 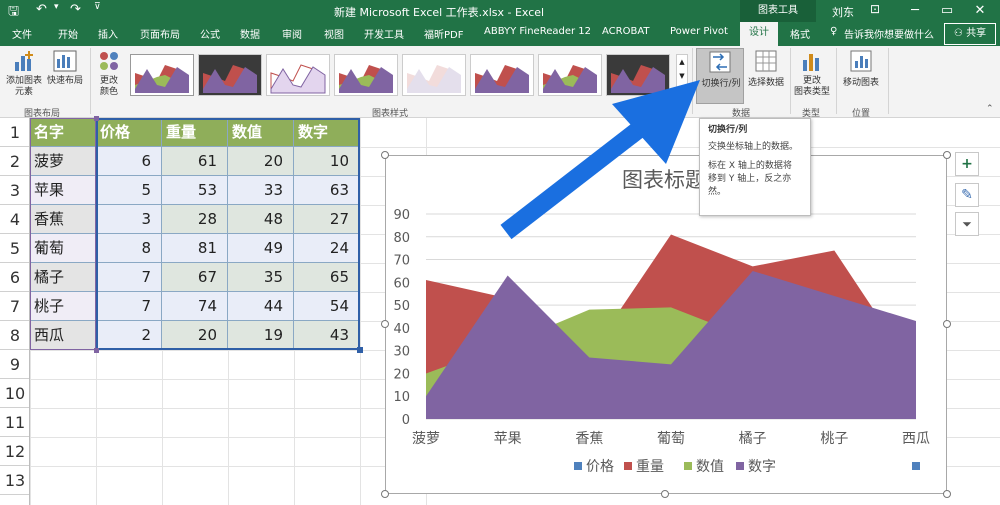 I want to click on tab-foxit-pdf: 福昕PDF, so click(x=443, y=33).